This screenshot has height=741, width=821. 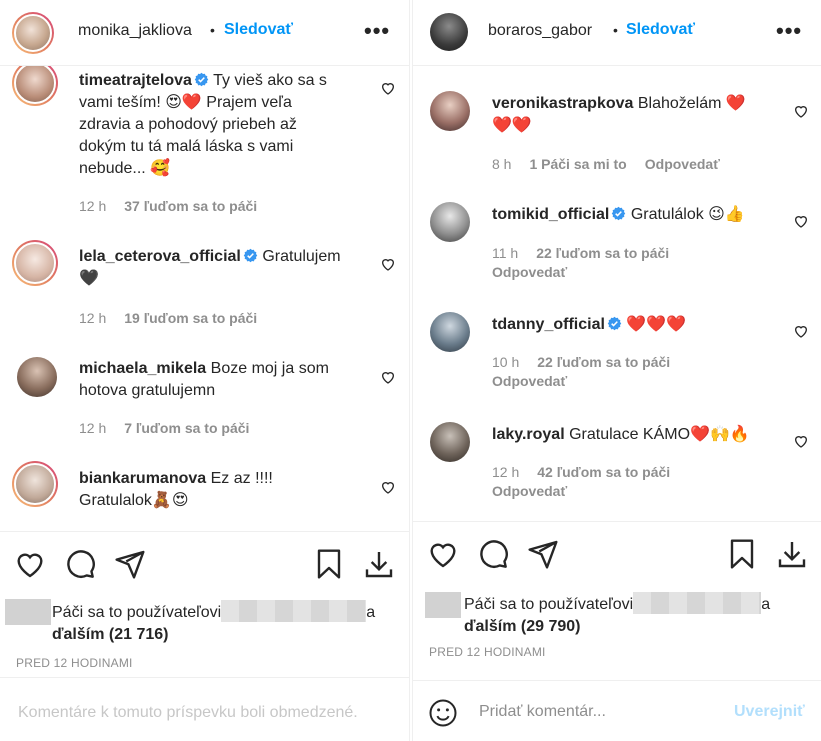 I want to click on comment-likes: 1 Páči sa mi to, so click(x=577, y=164).